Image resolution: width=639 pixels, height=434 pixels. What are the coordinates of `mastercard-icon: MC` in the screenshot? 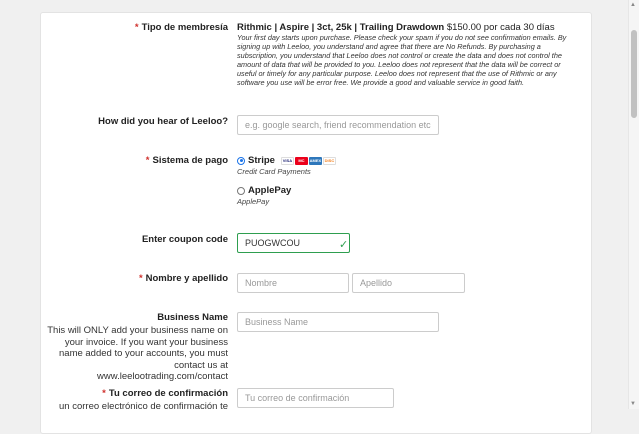 It's located at (301, 160).